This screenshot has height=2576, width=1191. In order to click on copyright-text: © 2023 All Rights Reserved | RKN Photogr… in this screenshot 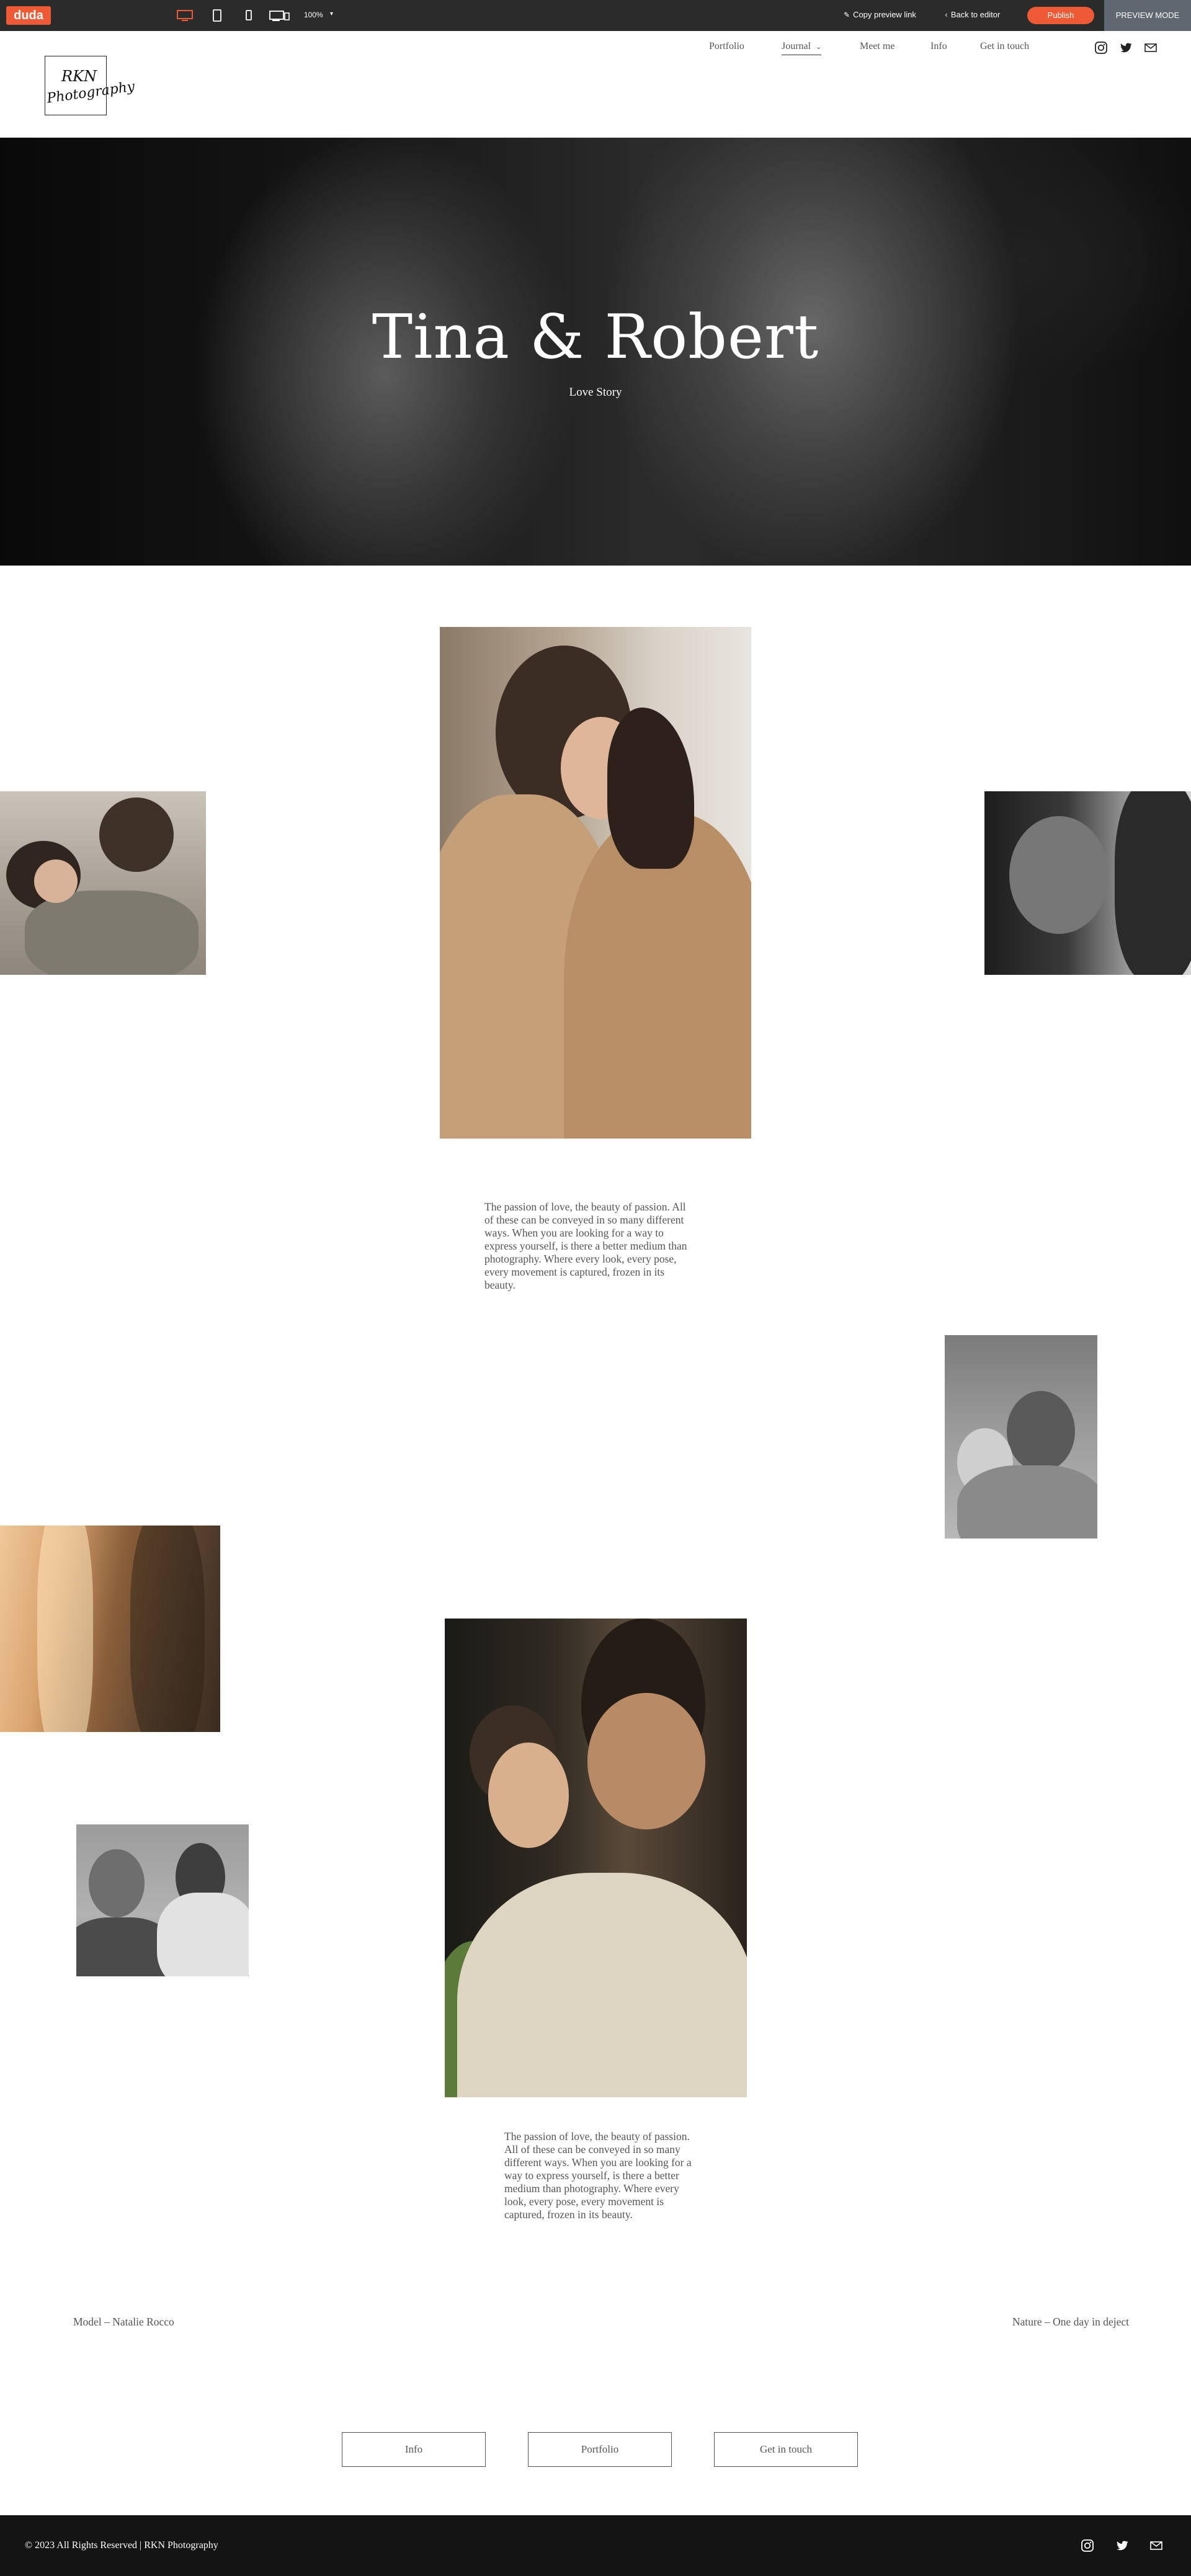, I will do `click(122, 2545)`.